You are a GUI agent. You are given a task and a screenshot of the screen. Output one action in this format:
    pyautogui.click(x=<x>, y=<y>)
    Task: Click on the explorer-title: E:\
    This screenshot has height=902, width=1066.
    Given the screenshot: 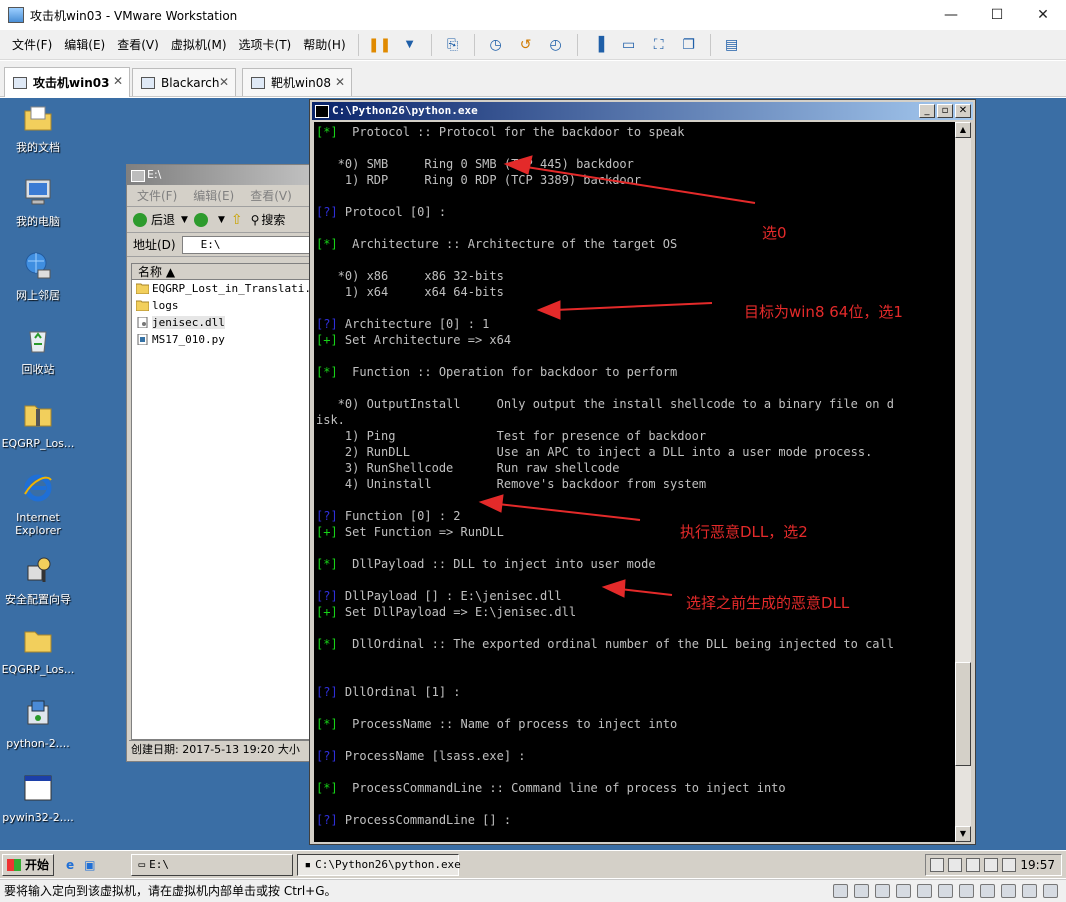 What is the action you would take?
    pyautogui.click(x=219, y=175)
    